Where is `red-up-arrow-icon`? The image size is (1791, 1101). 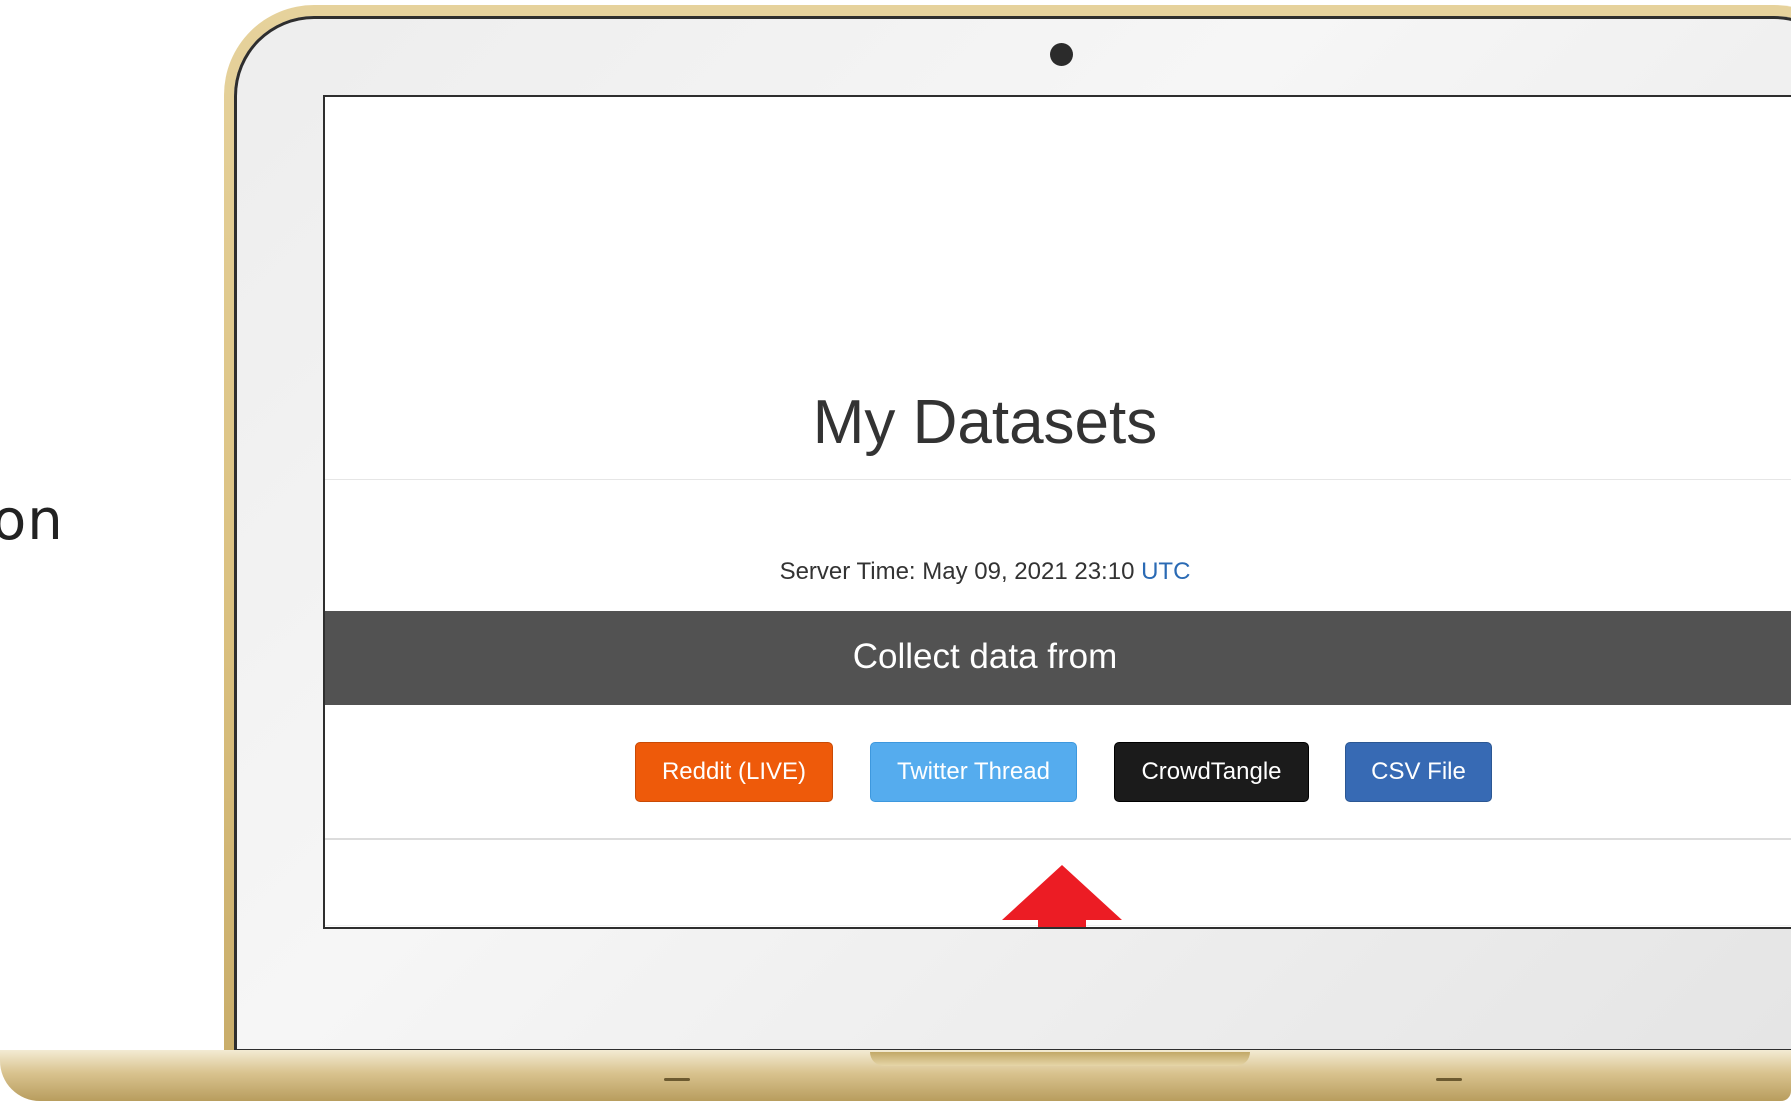 red-up-arrow-icon is located at coordinates (1062, 896).